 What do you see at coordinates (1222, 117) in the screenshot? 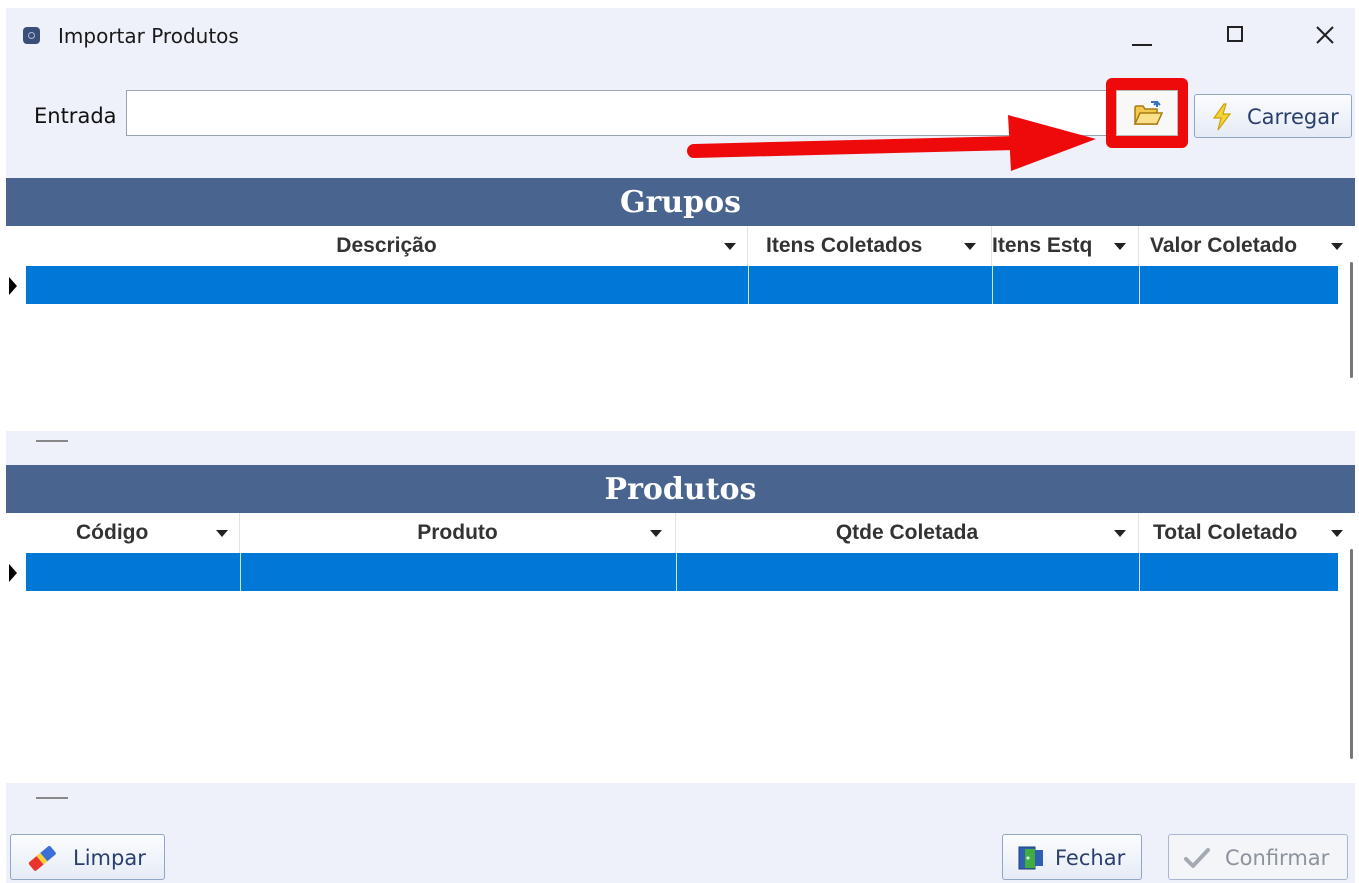
I see `lightning-icon` at bounding box center [1222, 117].